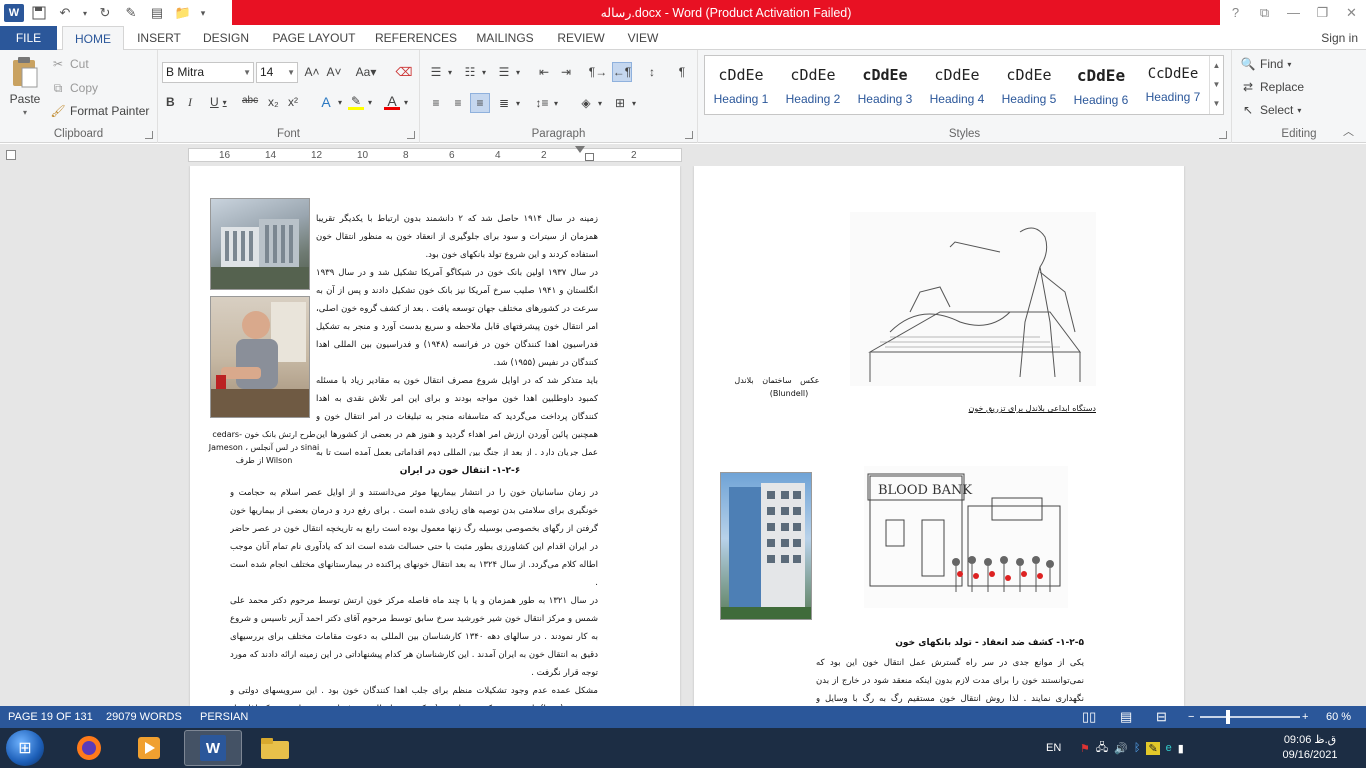 Image resolution: width=1366 pixels, height=768 pixels. What do you see at coordinates (1272, 87) in the screenshot?
I see `replace-button: ⇄ Replace` at bounding box center [1272, 87].